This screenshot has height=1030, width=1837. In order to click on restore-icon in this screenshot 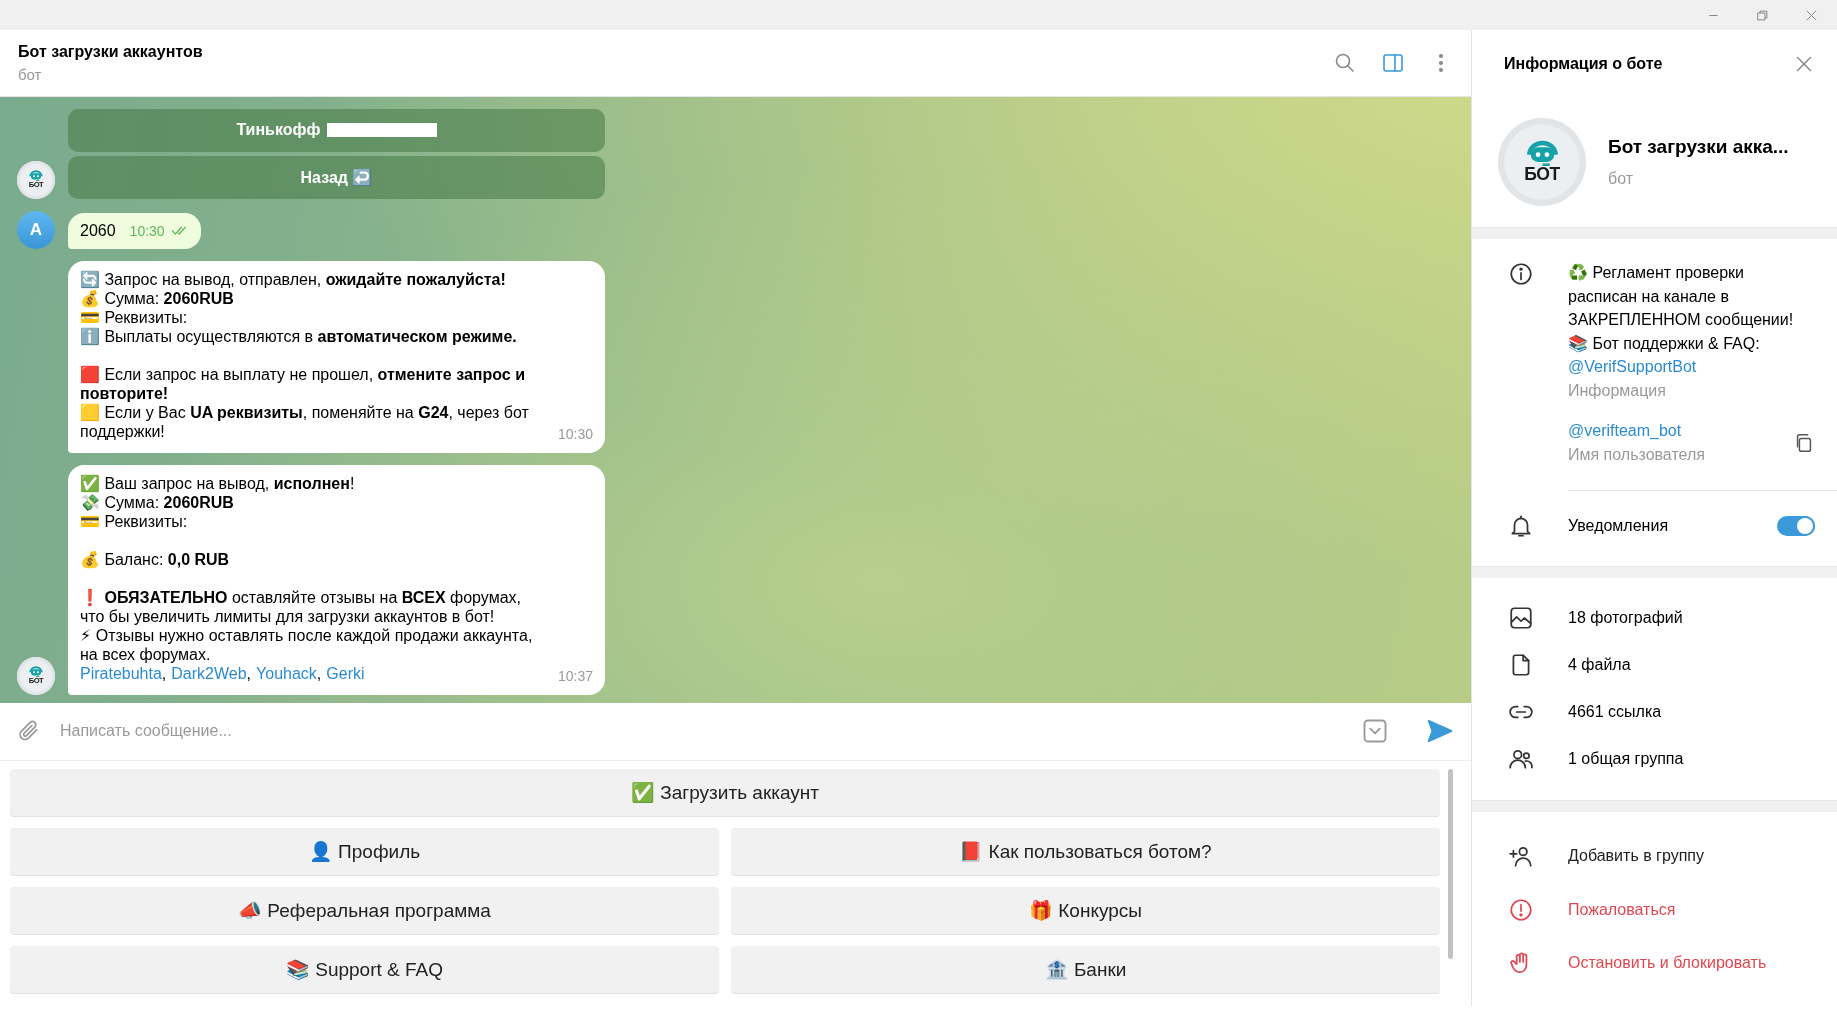, I will do `click(1762, 15)`.